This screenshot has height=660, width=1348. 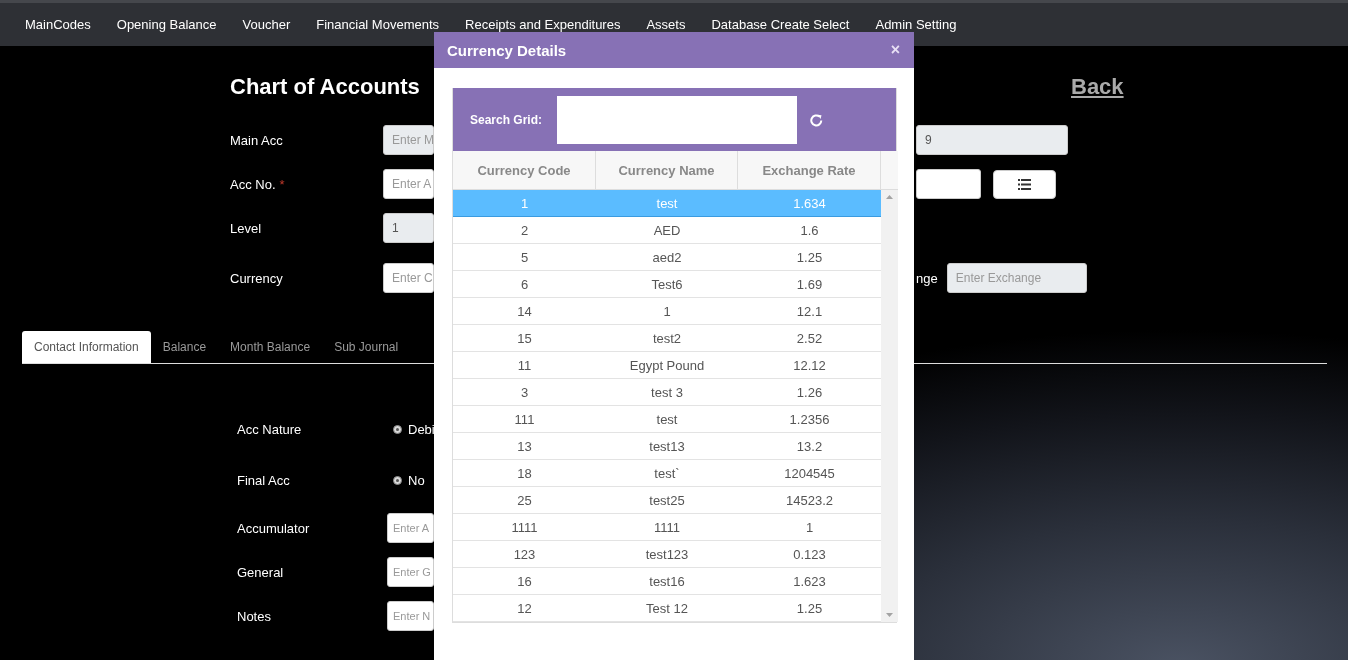 I want to click on table-row: 6 Test6 1.69, so click(x=667, y=284).